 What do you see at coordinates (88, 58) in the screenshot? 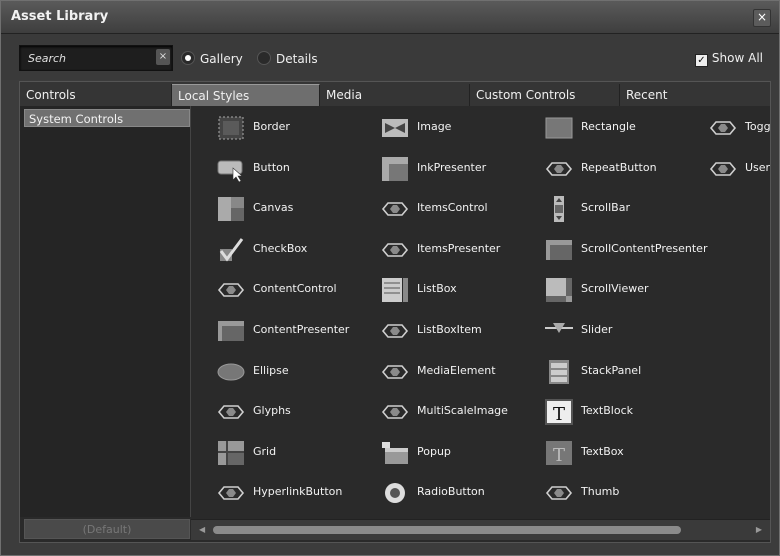
I see `search-input` at bounding box center [88, 58].